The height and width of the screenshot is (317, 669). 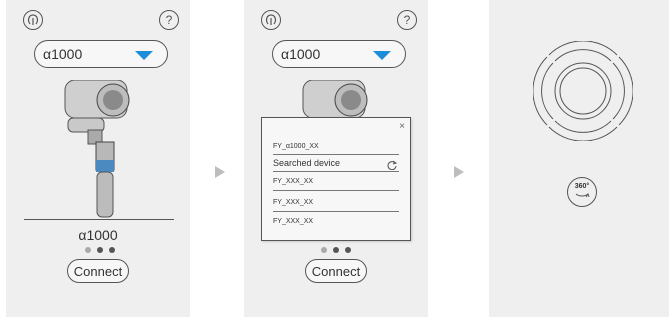 I want to click on connected-device-item: FY_α1000_XX, so click(x=336, y=146).